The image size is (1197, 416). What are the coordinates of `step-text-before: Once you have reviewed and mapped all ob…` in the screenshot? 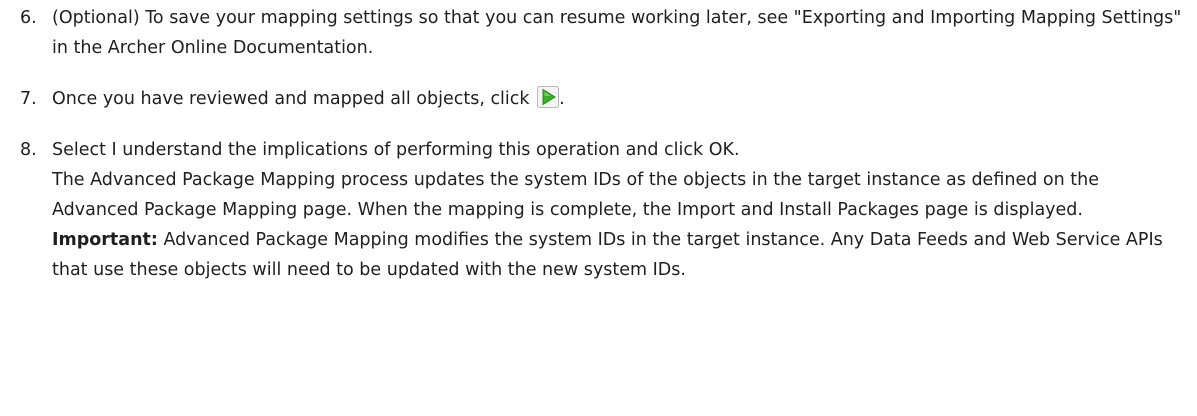 It's located at (291, 99).